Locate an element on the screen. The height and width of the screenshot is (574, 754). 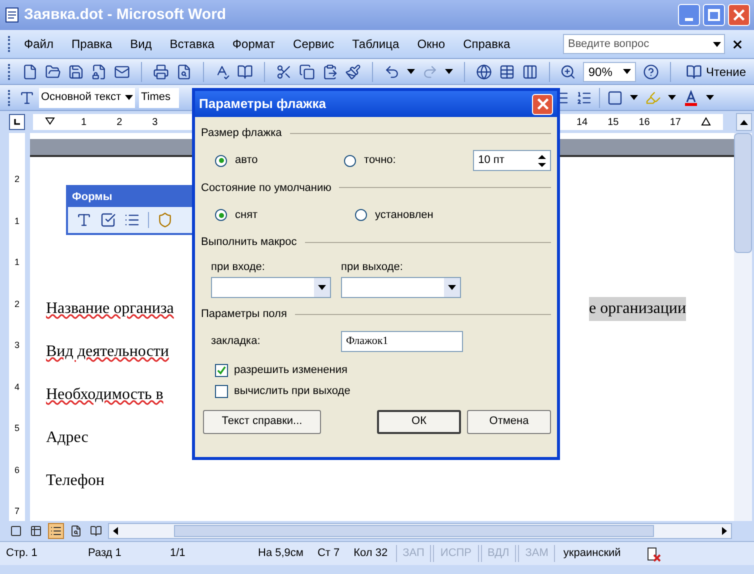
help-icon is located at coordinates (651, 72).